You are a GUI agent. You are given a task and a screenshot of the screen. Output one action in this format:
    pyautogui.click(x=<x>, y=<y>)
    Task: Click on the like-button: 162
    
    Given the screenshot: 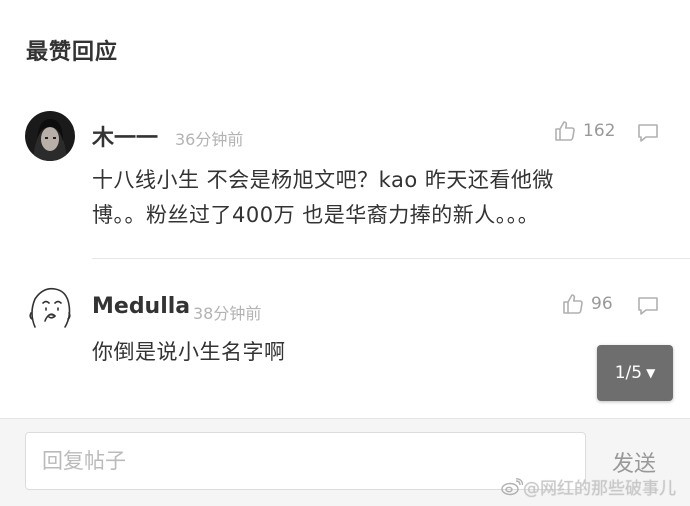 What is the action you would take?
    pyautogui.click(x=584, y=131)
    